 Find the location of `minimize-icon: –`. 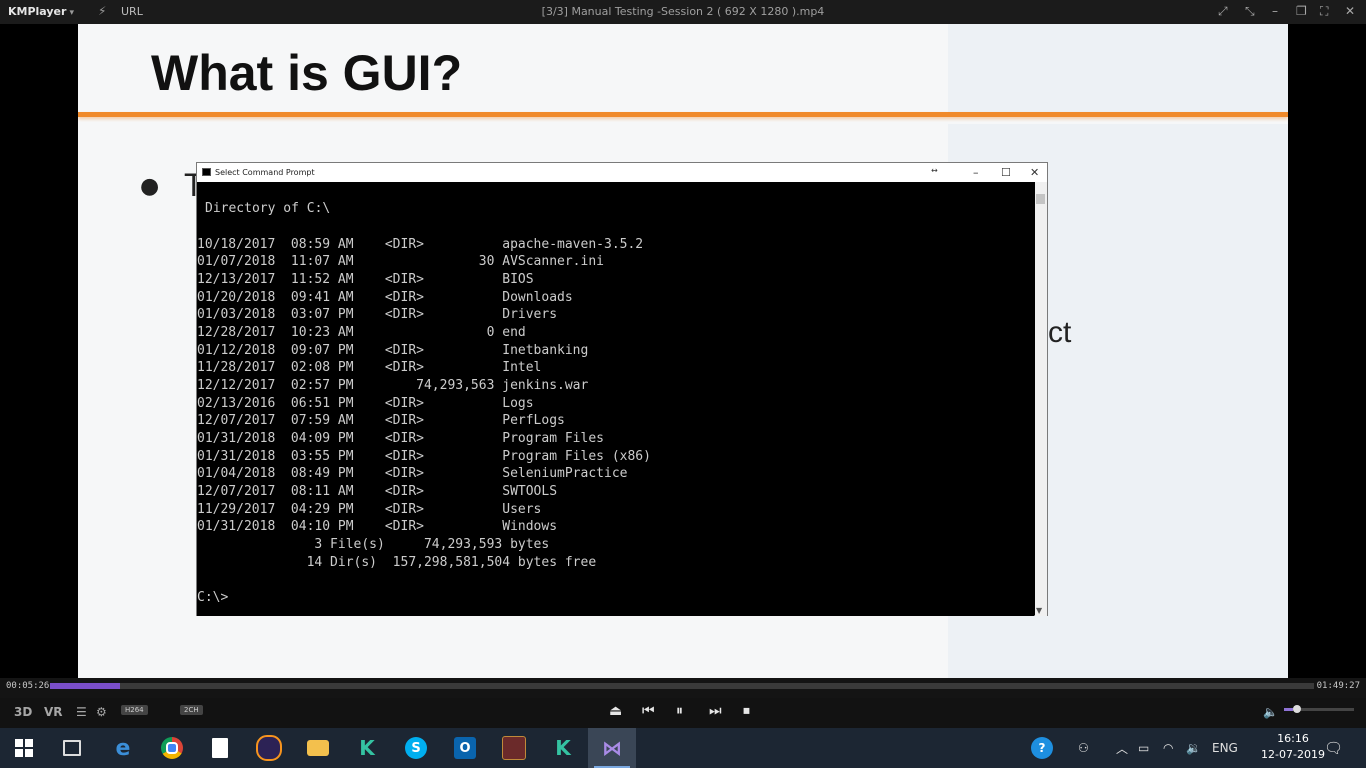

minimize-icon: – is located at coordinates (1275, 11).